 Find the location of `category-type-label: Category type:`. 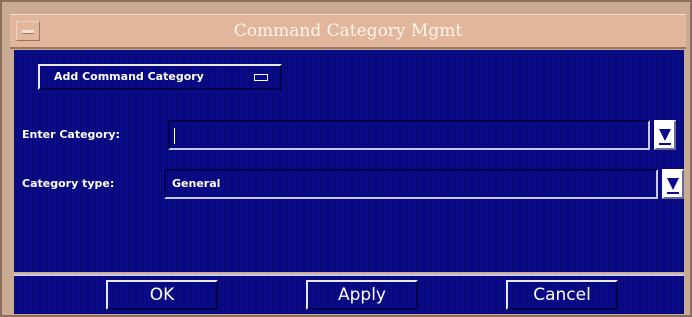

category-type-label: Category type: is located at coordinates (68, 183).